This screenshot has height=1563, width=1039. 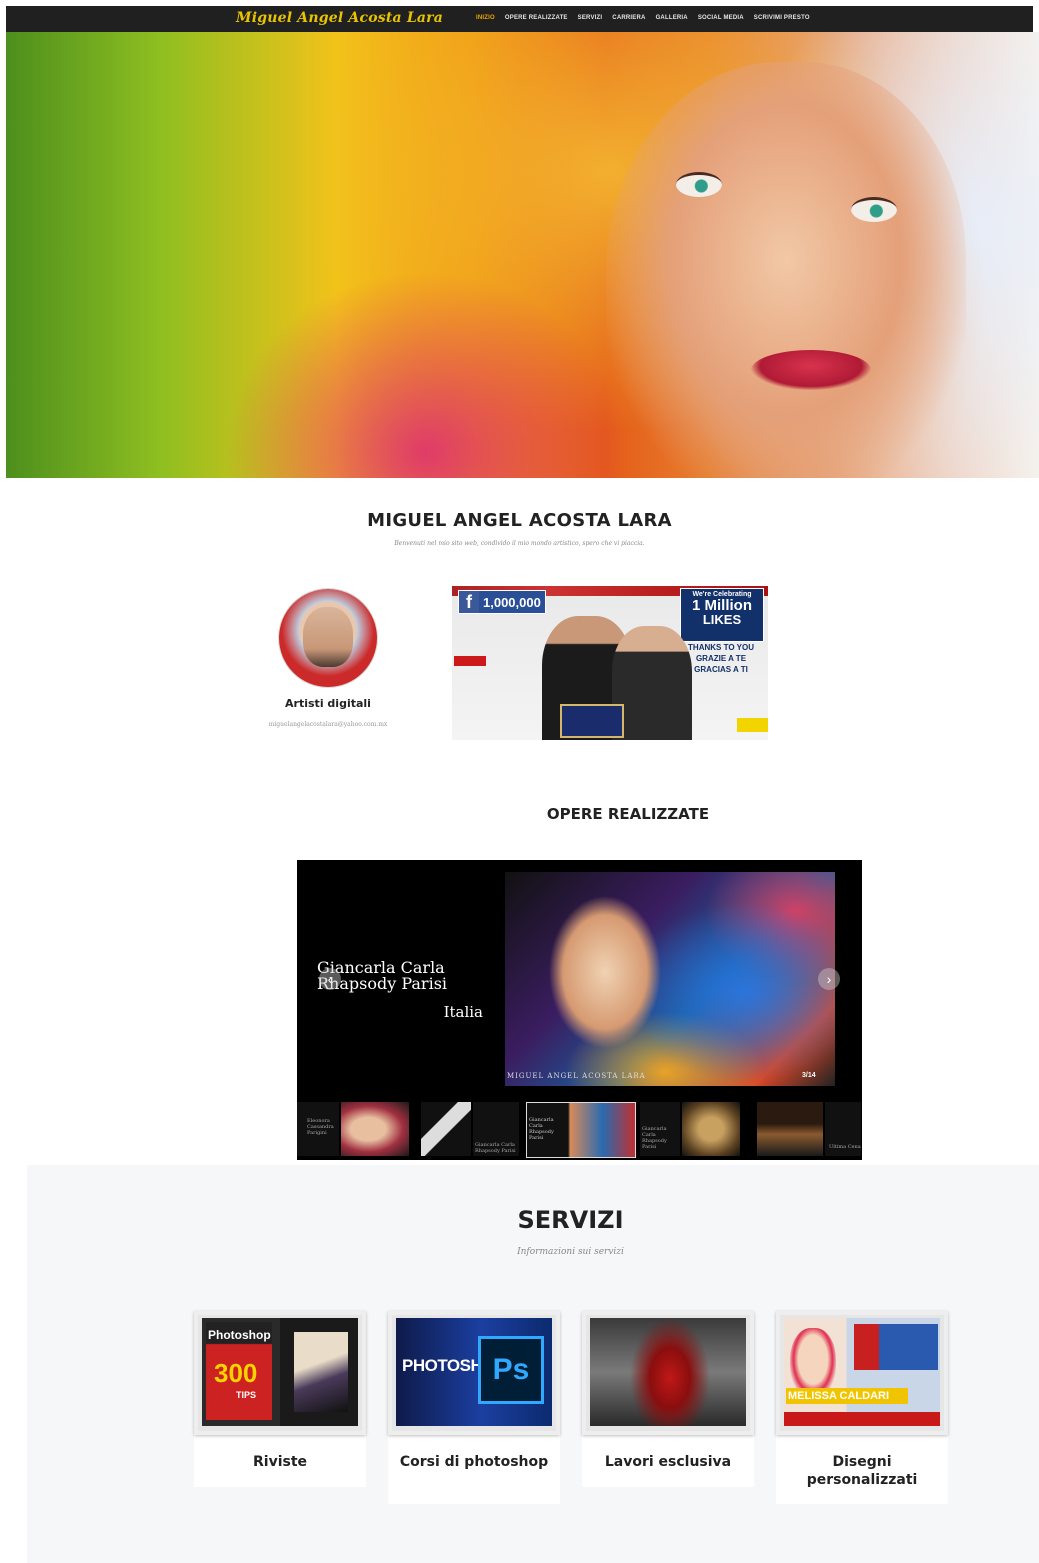 I want to click on brand-logo: Miguel Angel Acosta Lara, so click(x=339, y=18).